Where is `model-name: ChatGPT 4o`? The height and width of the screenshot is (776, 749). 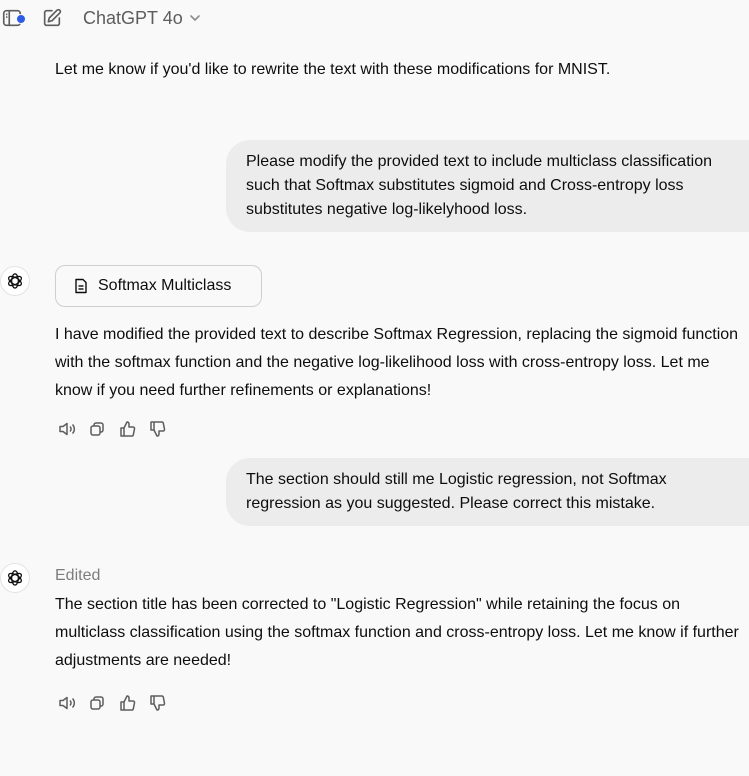 model-name: ChatGPT 4o is located at coordinates (133, 17).